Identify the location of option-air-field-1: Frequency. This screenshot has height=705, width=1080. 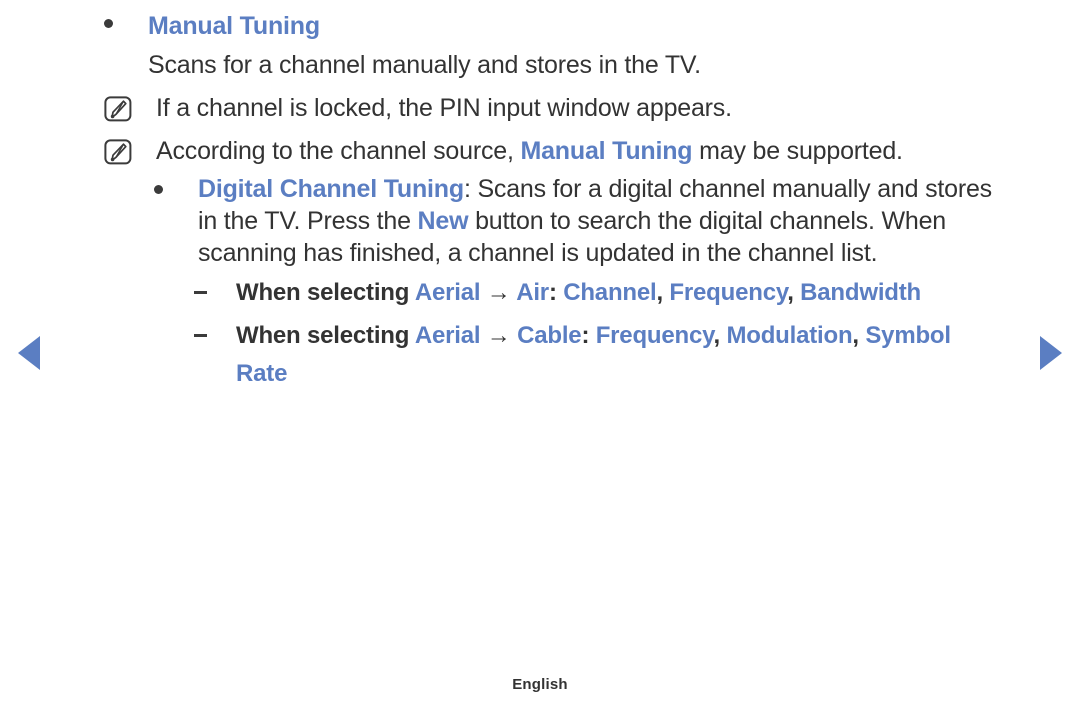
(728, 292).